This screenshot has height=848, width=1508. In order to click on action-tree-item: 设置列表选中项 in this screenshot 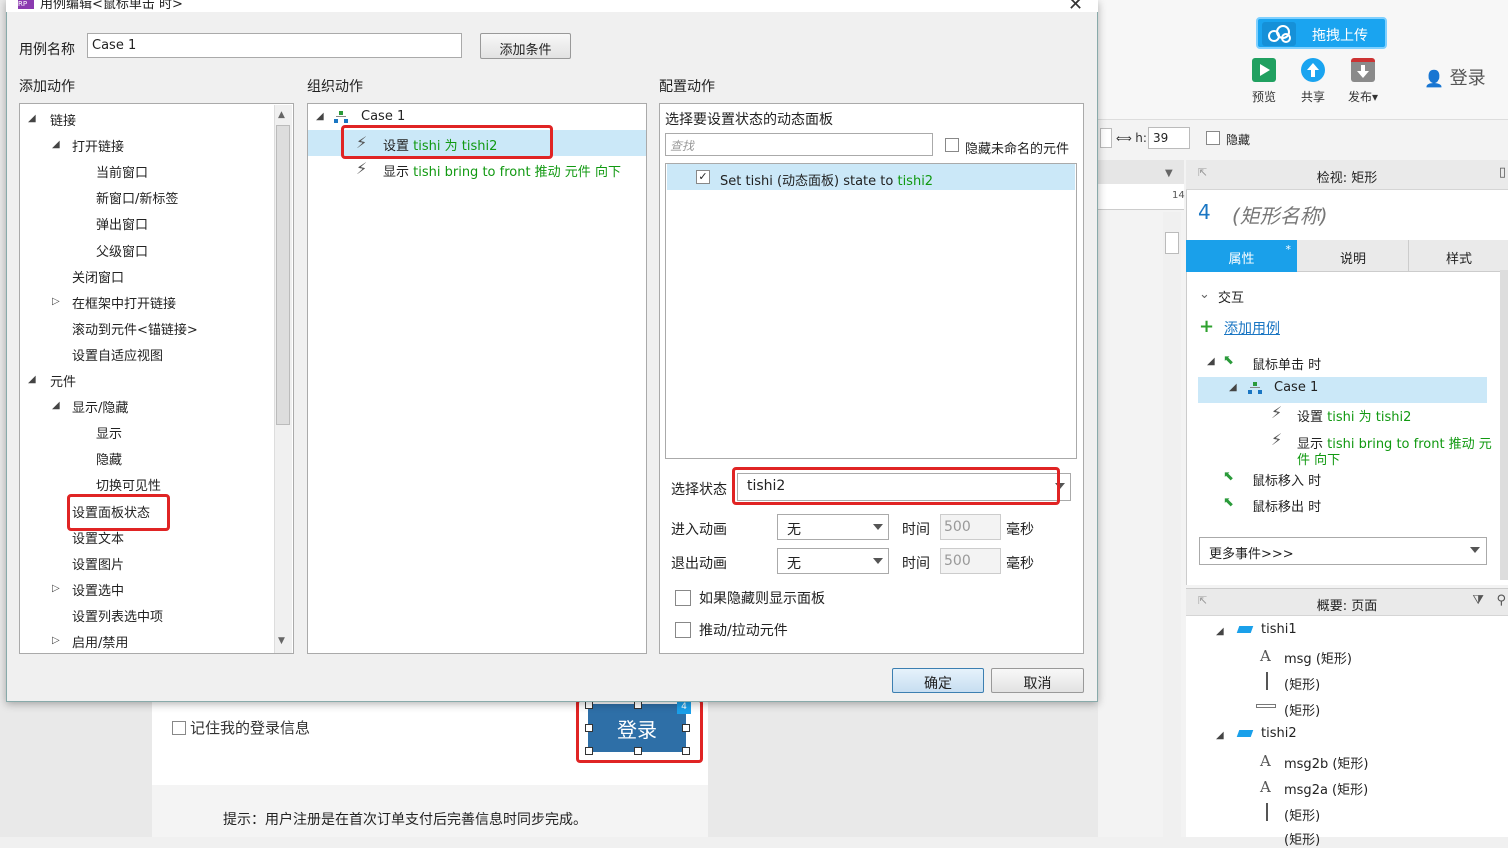, I will do `click(117, 615)`.